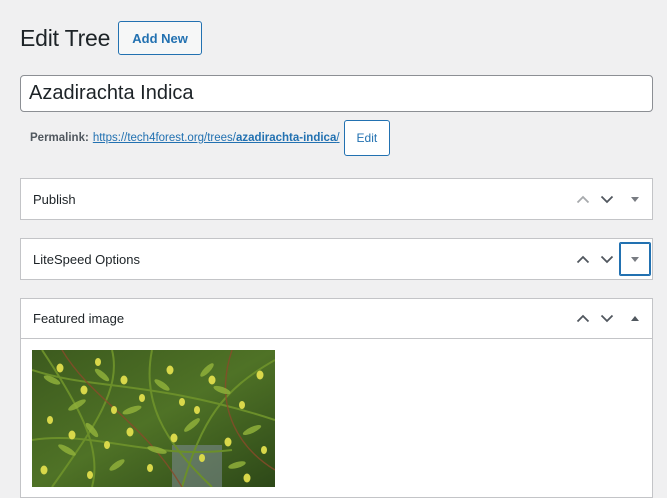  I want to click on publish-box: Publish, so click(336, 199).